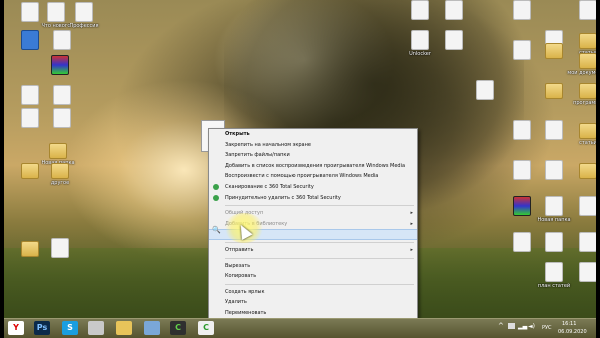 This screenshot has height=338, width=600. I want to click on camtasia-icon: C, so click(178, 328).